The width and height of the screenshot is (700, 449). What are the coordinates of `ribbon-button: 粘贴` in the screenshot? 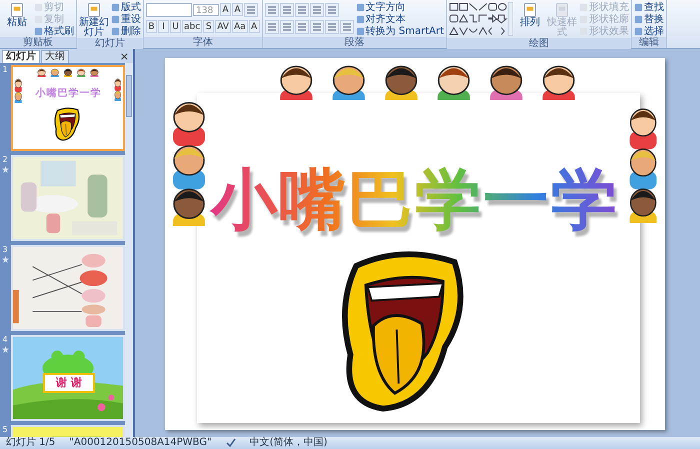 It's located at (17, 14).